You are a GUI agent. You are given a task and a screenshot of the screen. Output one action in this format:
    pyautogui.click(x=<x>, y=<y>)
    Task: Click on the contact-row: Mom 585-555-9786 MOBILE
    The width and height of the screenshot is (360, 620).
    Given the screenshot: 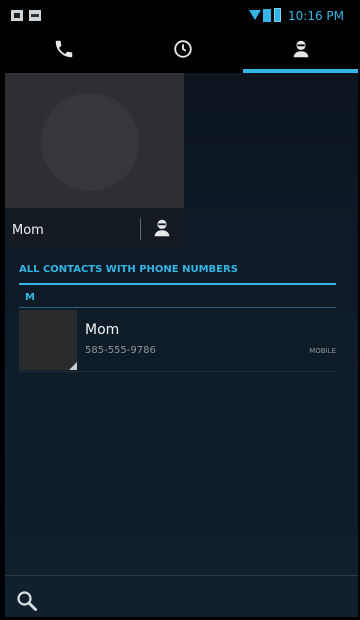 What is the action you would take?
    pyautogui.click(x=177, y=340)
    